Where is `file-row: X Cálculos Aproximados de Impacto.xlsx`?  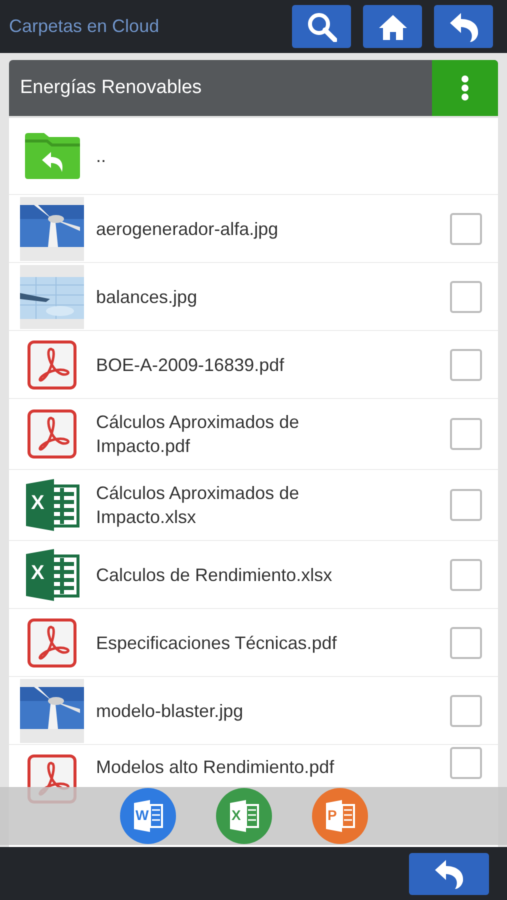 file-row: X Cálculos Aproximados de Impacto.xlsx is located at coordinates (253, 505).